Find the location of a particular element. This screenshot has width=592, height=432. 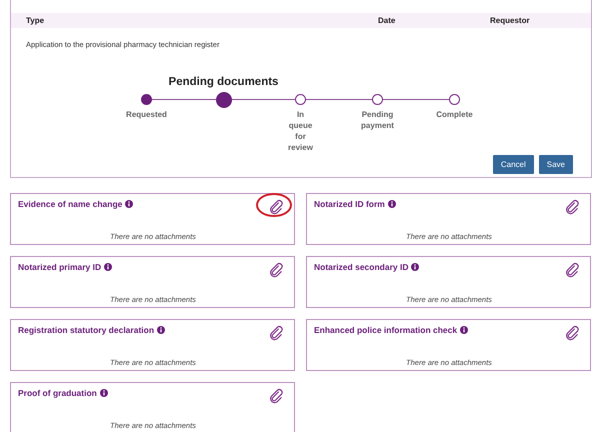

step-label: Complete is located at coordinates (454, 114).